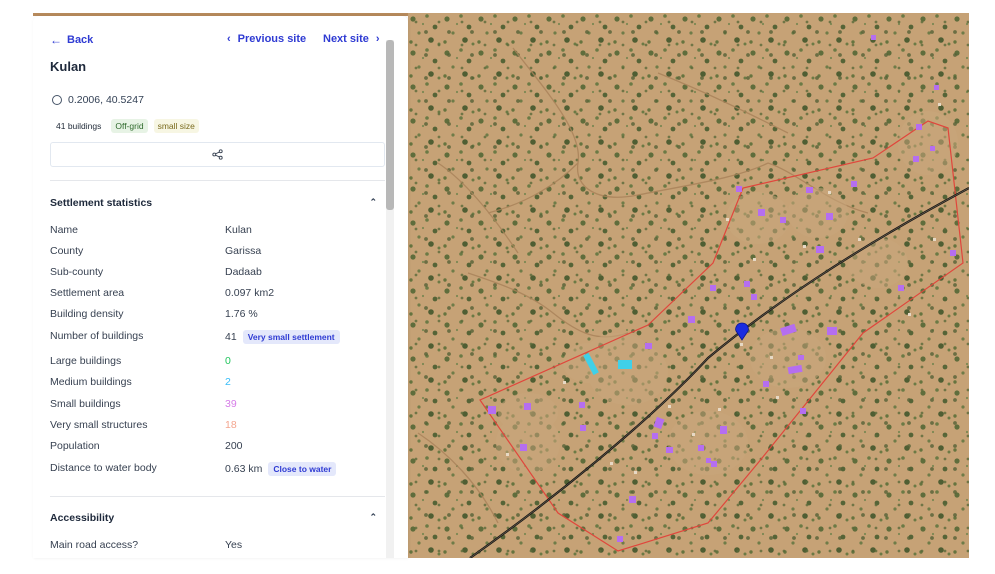 Image resolution: width=995 pixels, height=574 pixels. What do you see at coordinates (217, 518) in the screenshot?
I see `accessibility-header: Accessibility ⌃` at bounding box center [217, 518].